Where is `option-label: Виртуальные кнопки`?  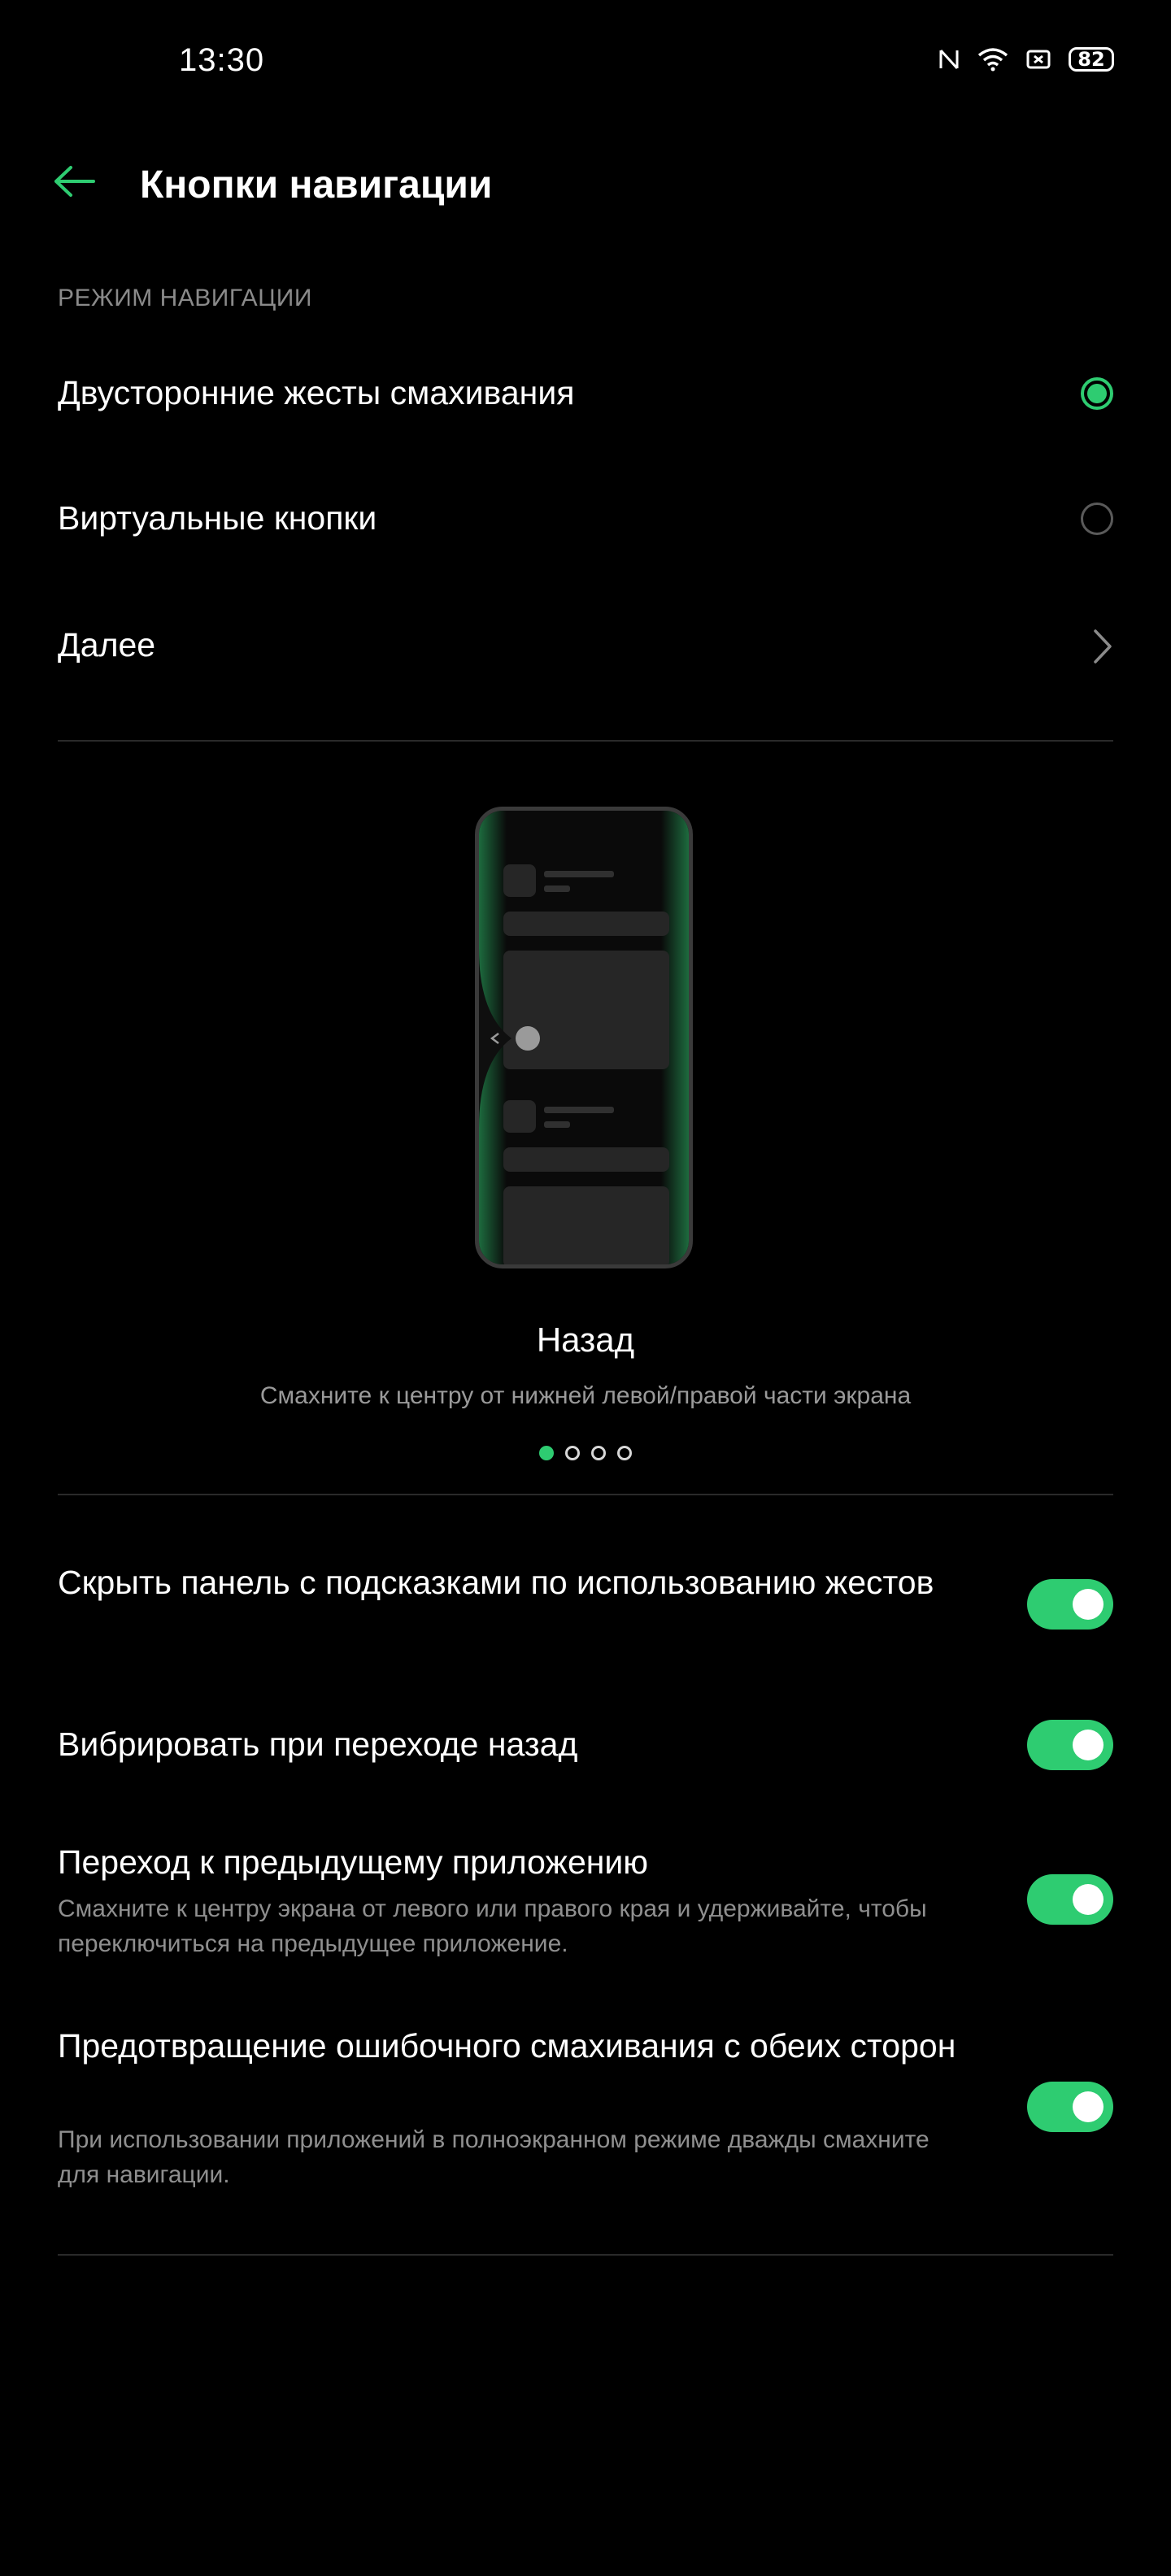 option-label: Виртуальные кнопки is located at coordinates (218, 518).